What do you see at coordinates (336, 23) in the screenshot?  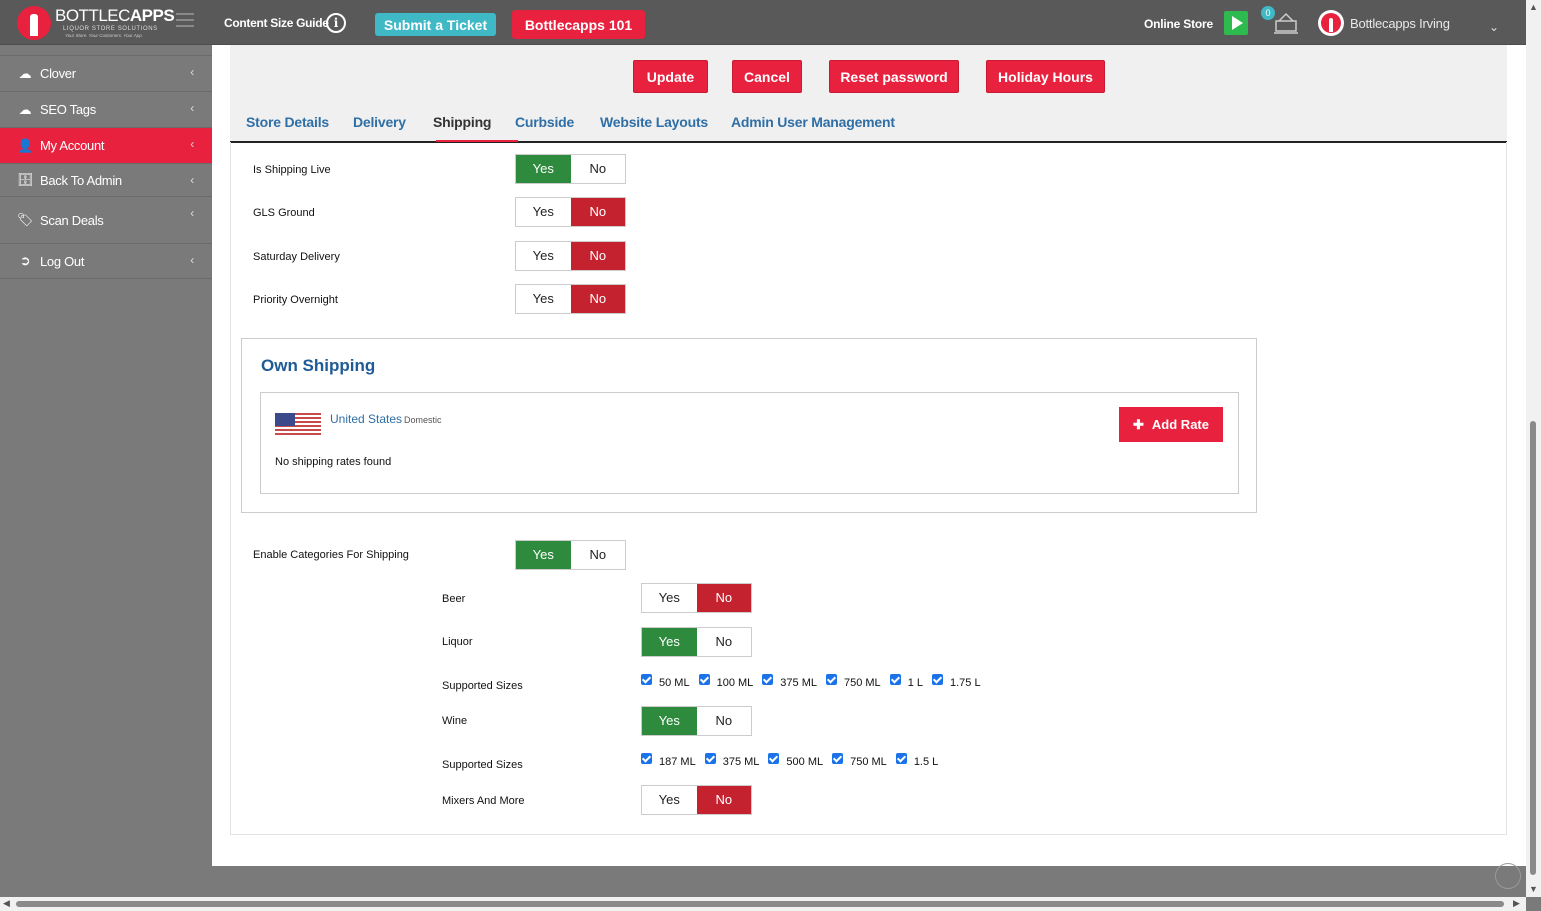 I see `info-icon: i` at bounding box center [336, 23].